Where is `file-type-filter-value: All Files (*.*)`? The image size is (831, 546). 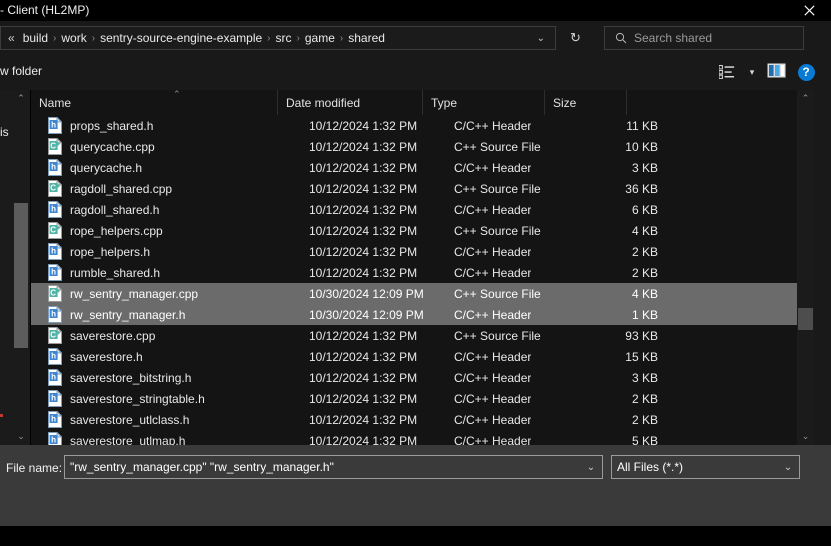 file-type-filter-value: All Files (*.*) is located at coordinates (650, 467).